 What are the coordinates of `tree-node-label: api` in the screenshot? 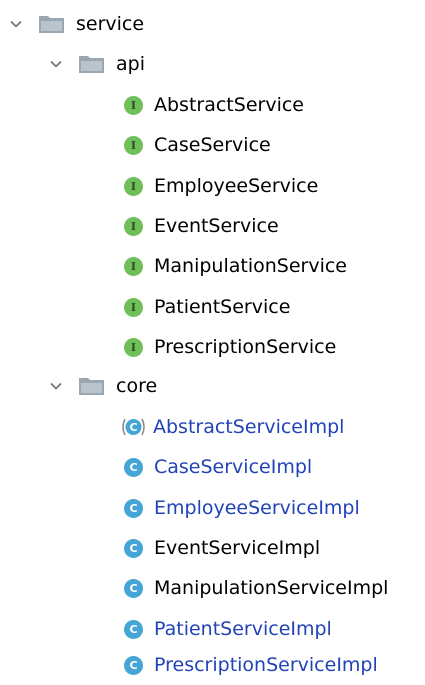 It's located at (130, 63).